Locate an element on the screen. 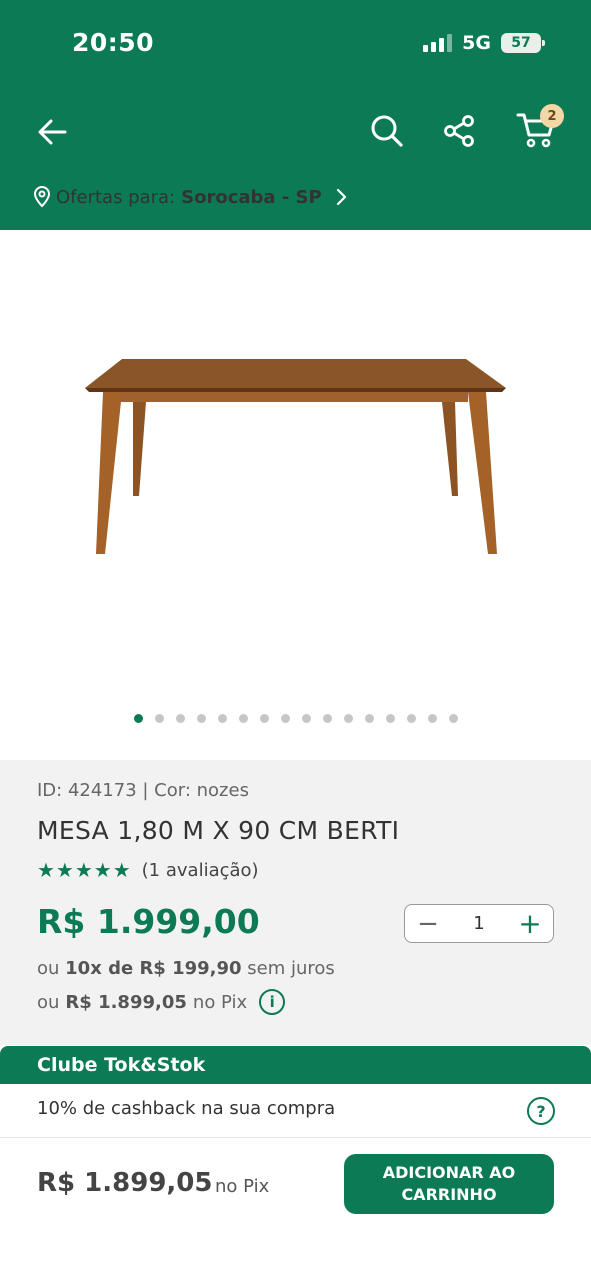  product-image is located at coordinates (295, 456).